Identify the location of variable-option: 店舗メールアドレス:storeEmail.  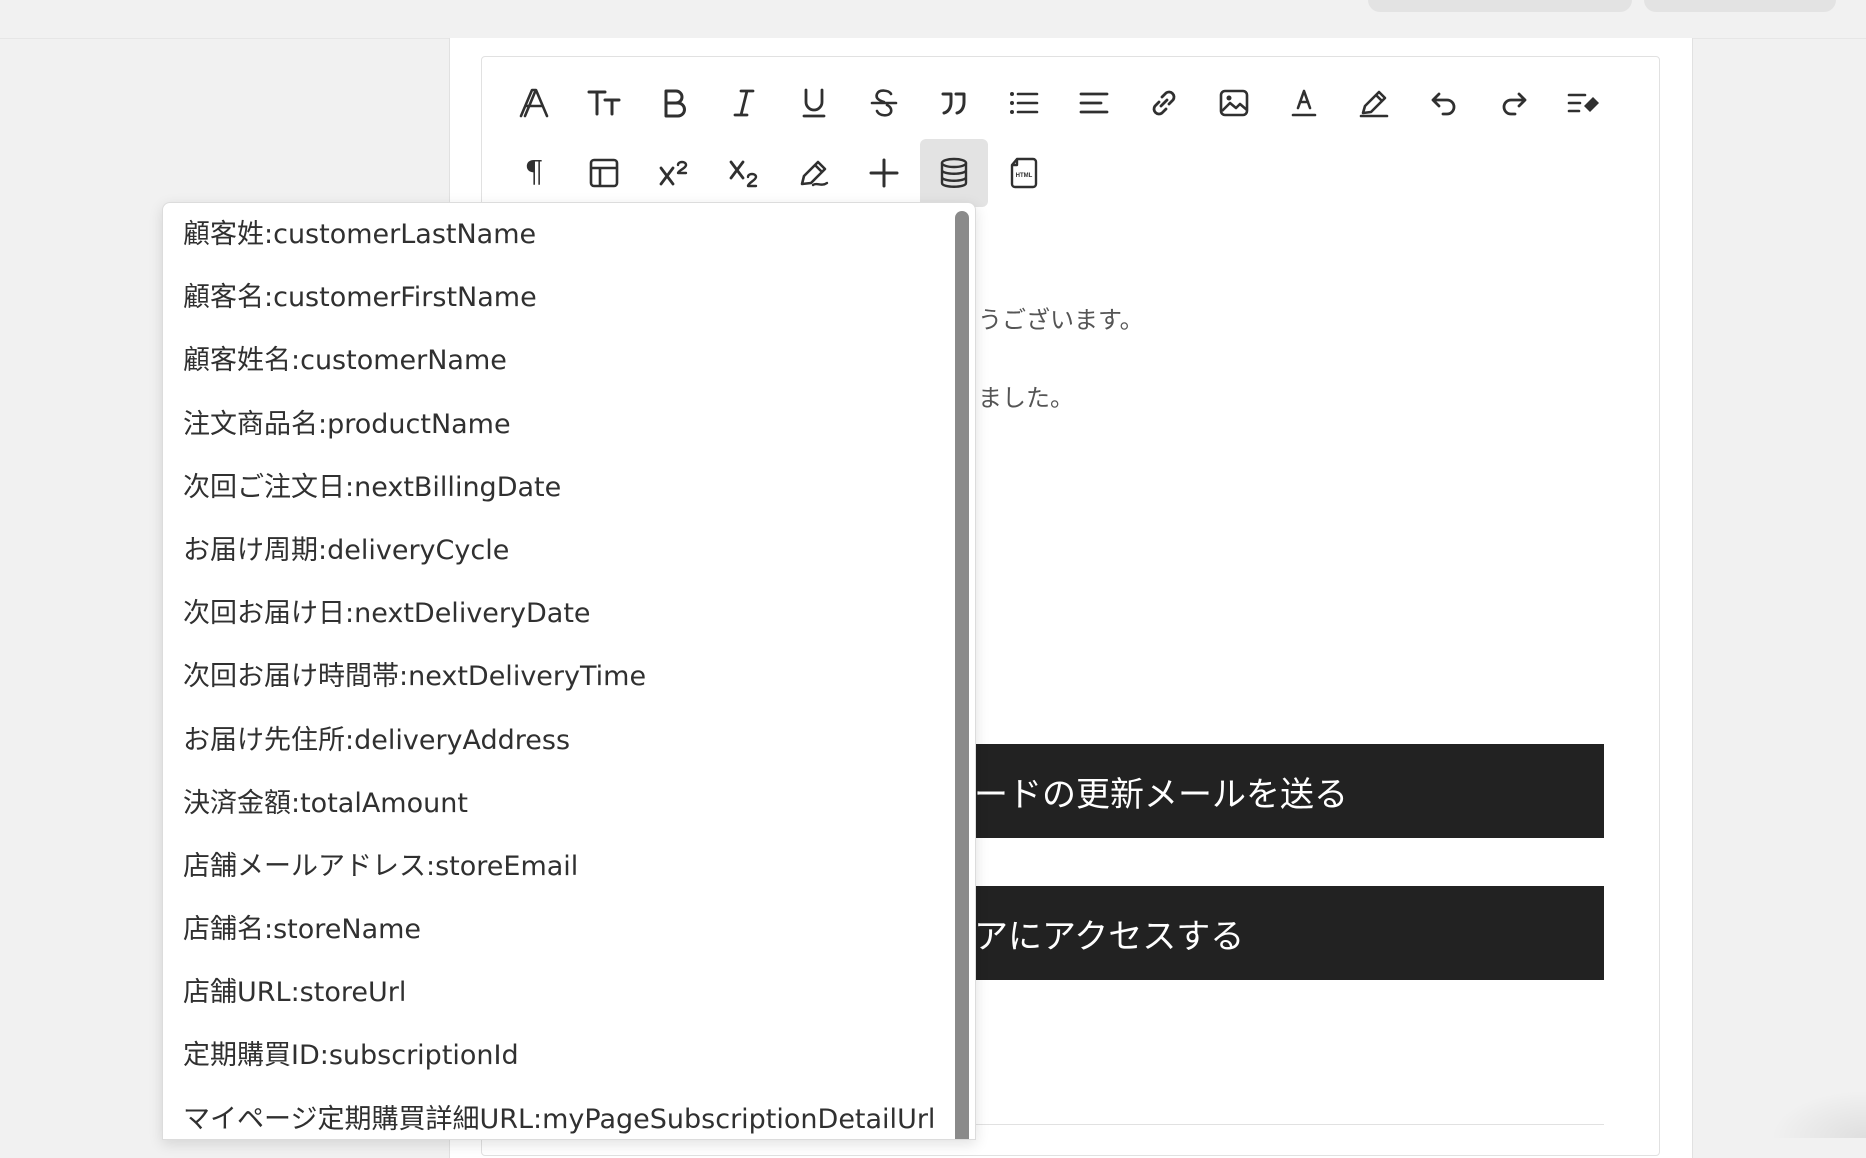
(558, 866).